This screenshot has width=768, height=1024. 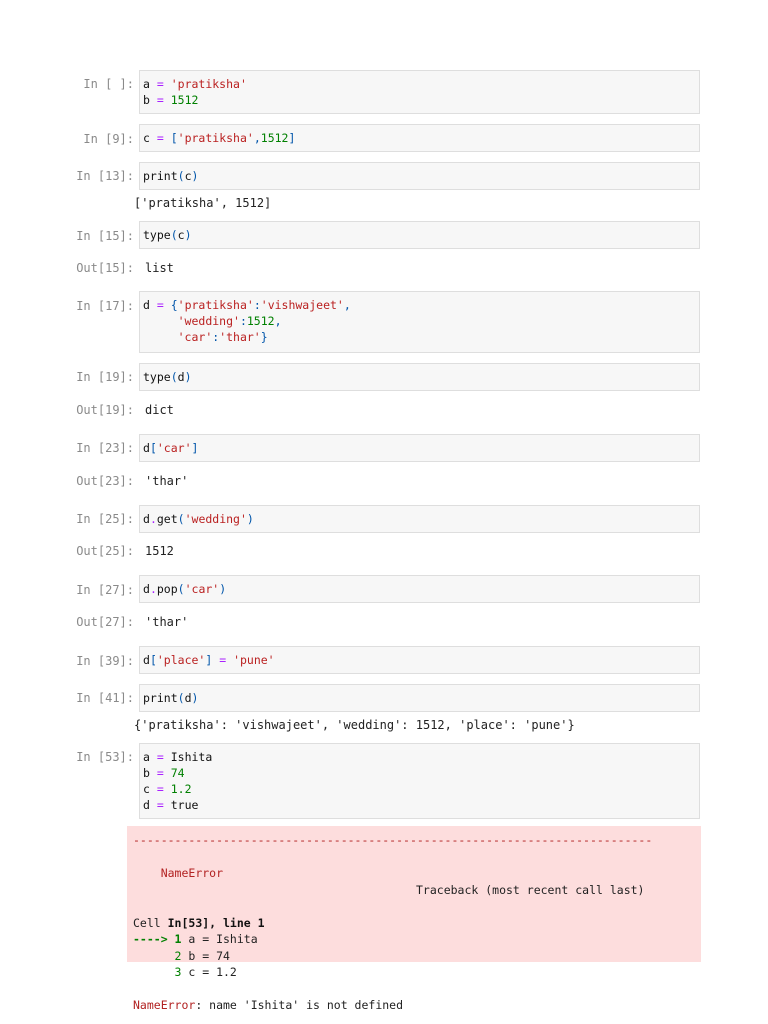 I want to click on cell-4-prompt: In [15]:, so click(x=105, y=236).